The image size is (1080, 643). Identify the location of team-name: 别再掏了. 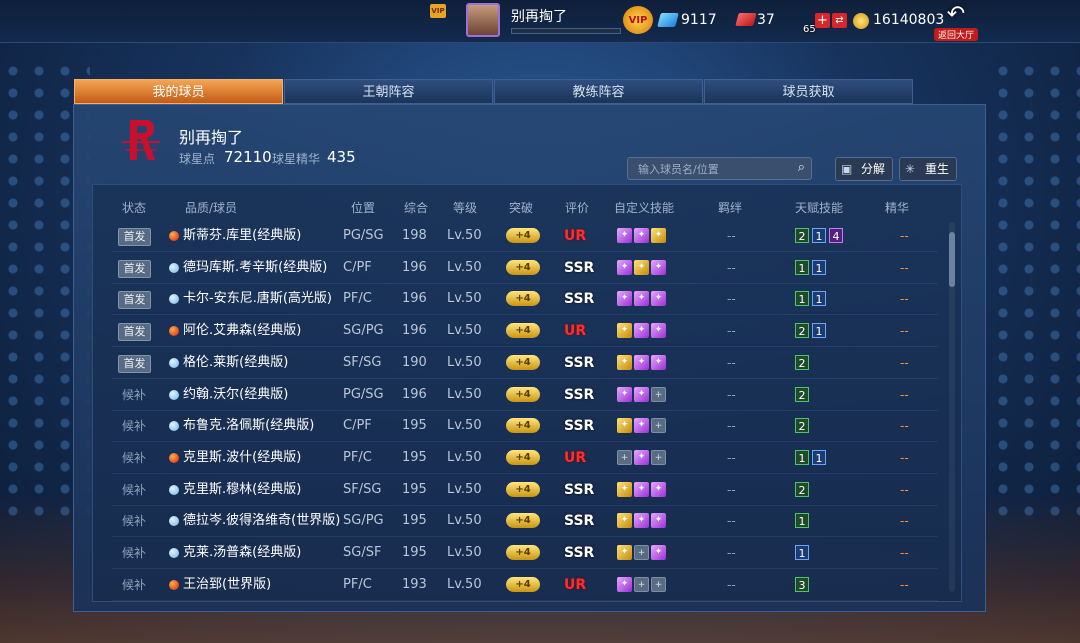
(211, 137).